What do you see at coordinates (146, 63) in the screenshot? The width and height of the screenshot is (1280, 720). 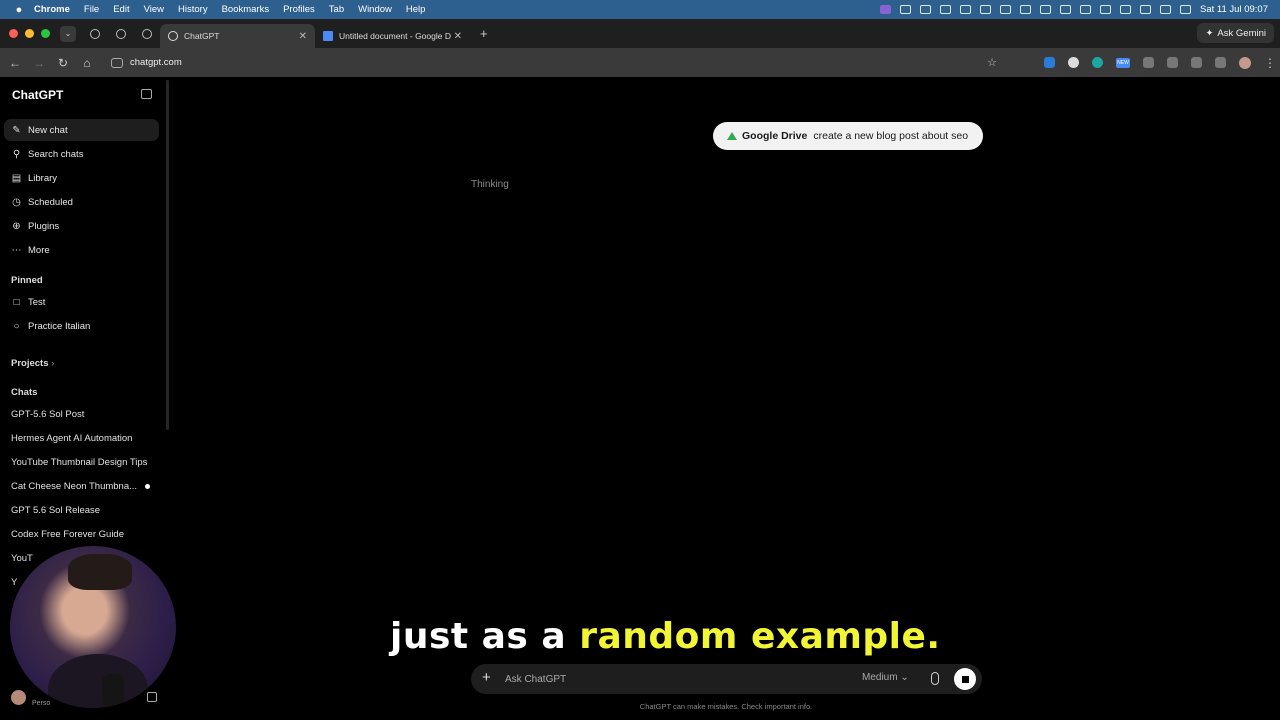 I see `address-bar: chatgpt.com` at bounding box center [146, 63].